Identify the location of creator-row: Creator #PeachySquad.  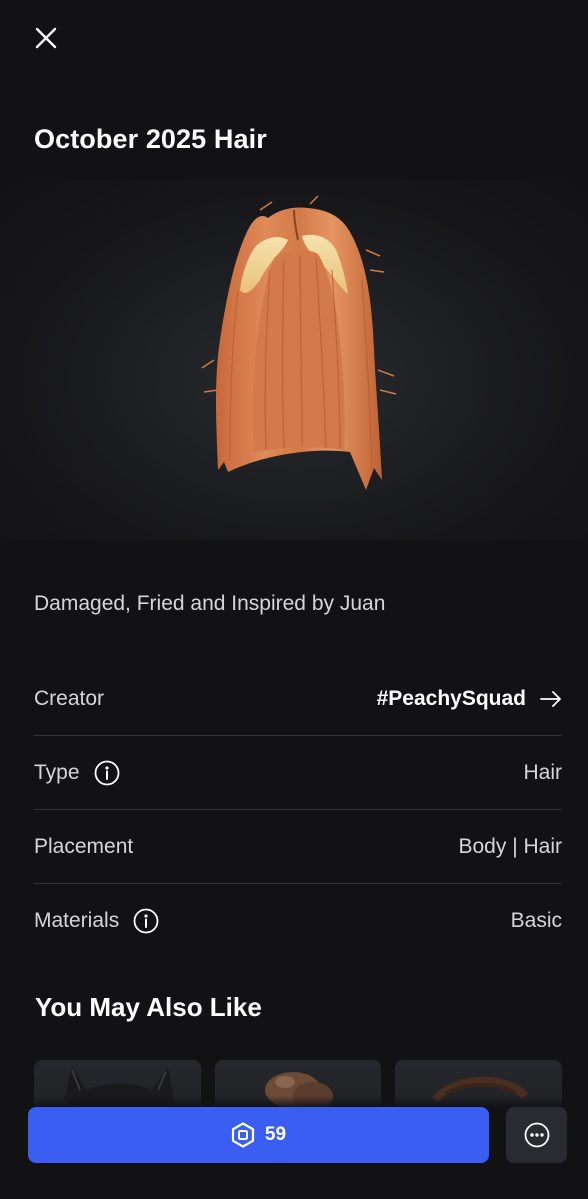
(298, 699).